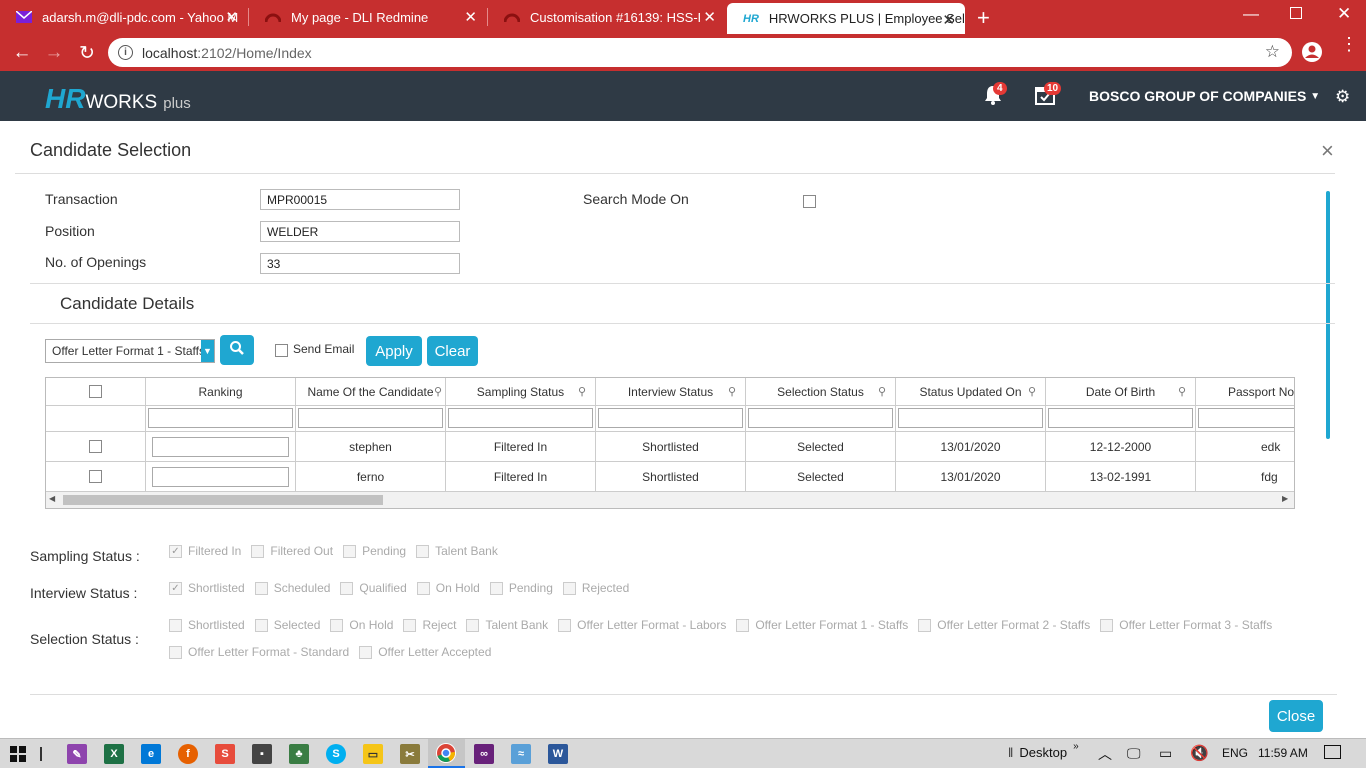 Image resolution: width=1366 pixels, height=768 pixels. I want to click on scrollbar-thumb, so click(223, 500).